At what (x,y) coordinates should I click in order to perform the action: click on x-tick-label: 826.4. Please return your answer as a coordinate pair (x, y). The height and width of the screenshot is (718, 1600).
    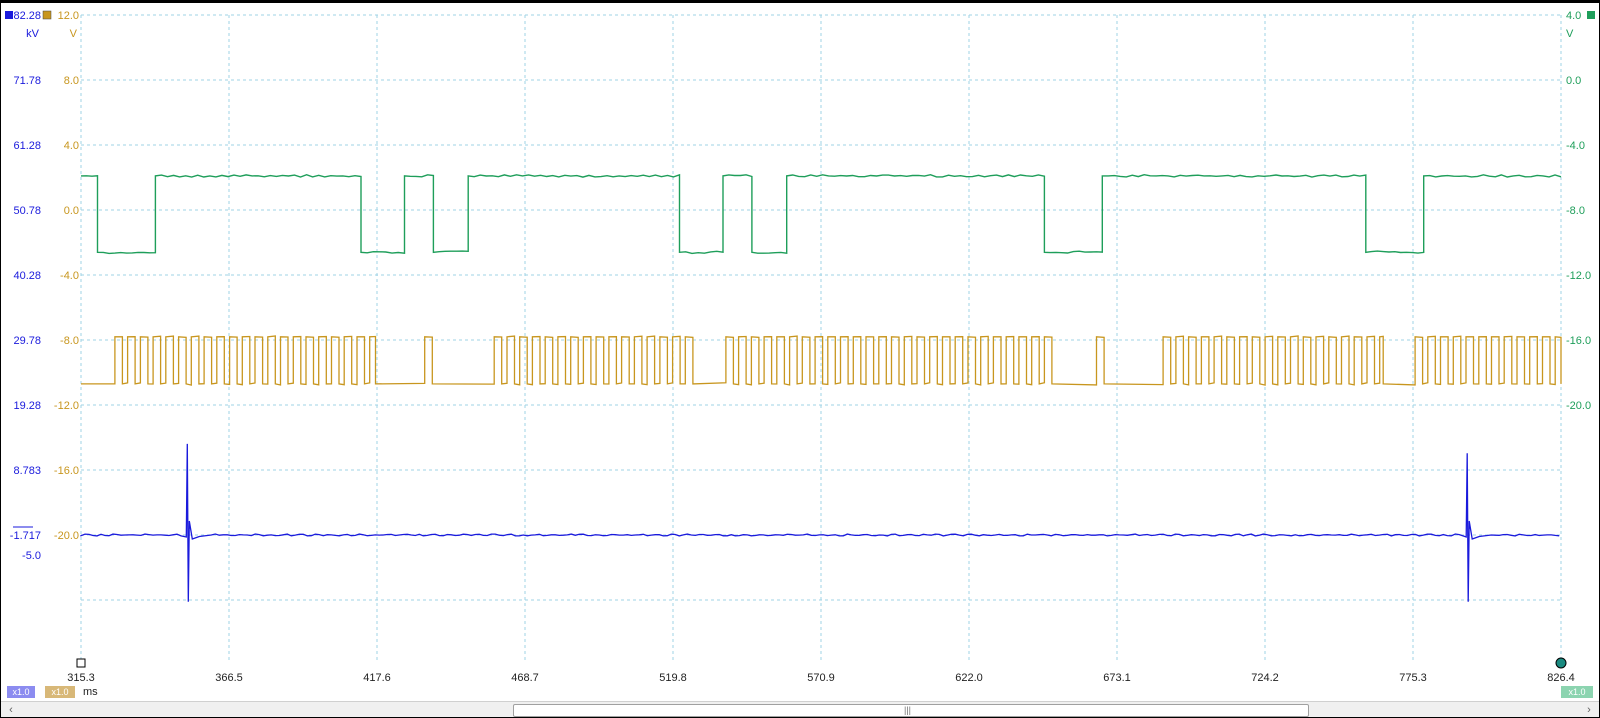
    Looking at the image, I should click on (1561, 678).